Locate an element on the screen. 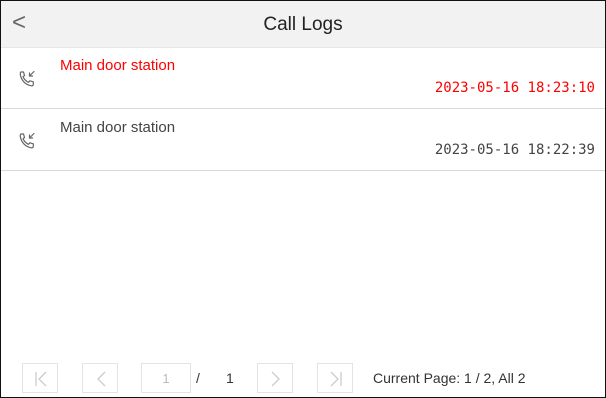 The width and height of the screenshot is (606, 398). header-bar: < Call Logs is located at coordinates (303, 24).